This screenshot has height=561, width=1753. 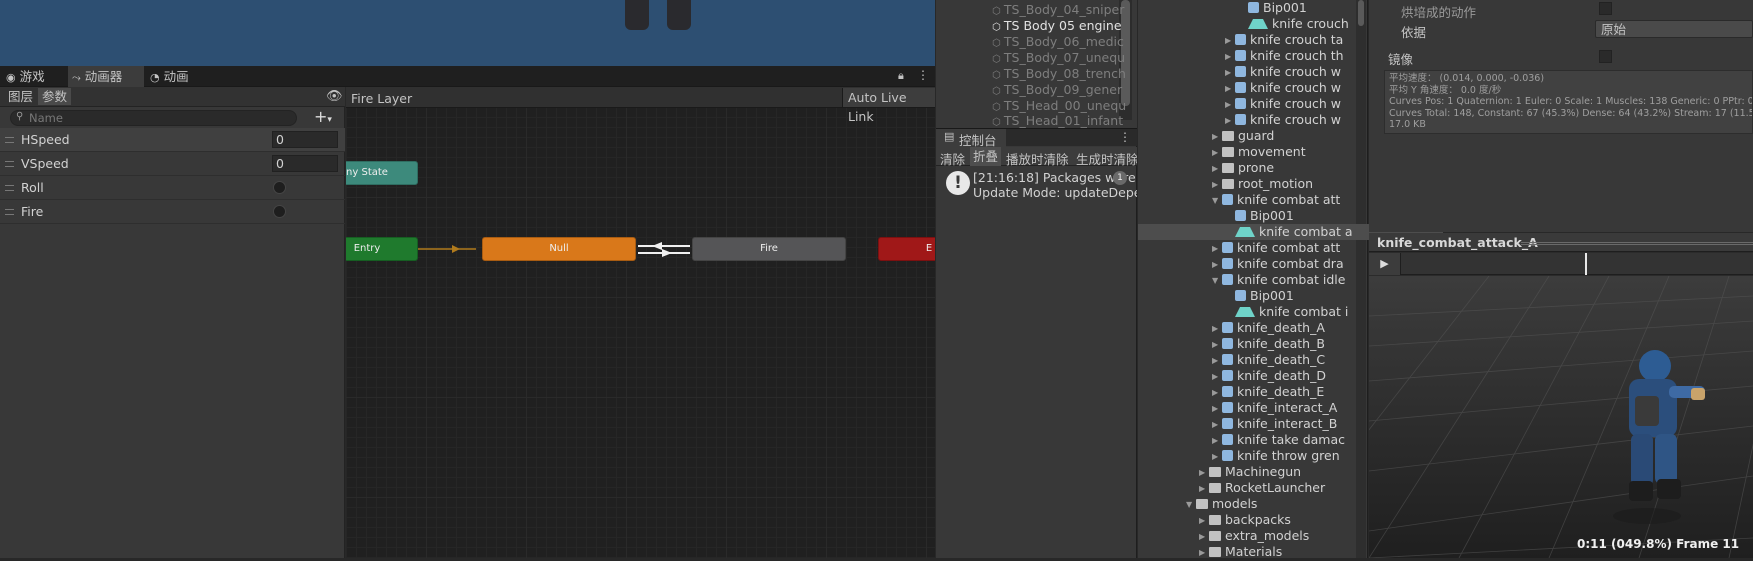 What do you see at coordinates (172, 140) in the screenshot?
I see `param-row-hspeed: HSpeed 0` at bounding box center [172, 140].